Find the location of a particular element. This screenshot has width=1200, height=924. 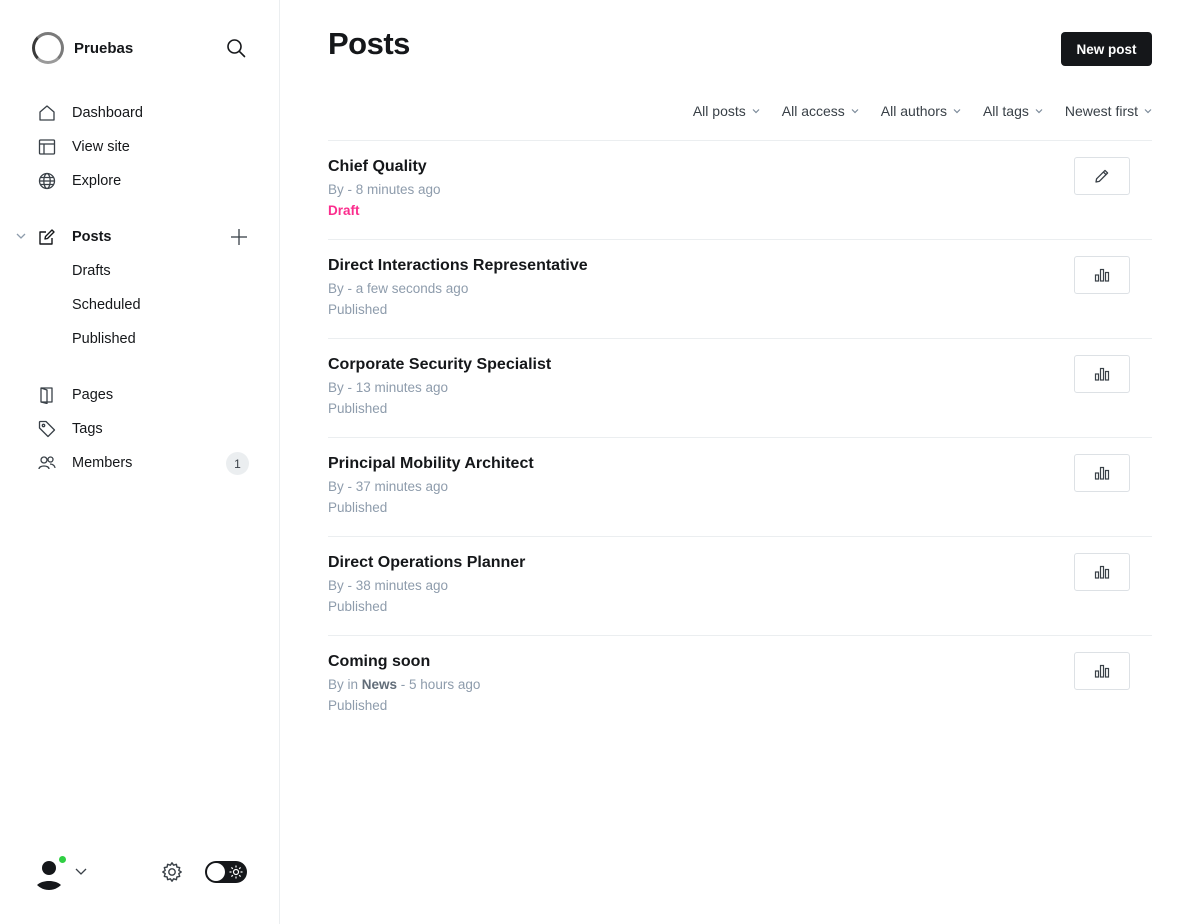

filter-access-dropdown: All access is located at coordinates (820, 111).